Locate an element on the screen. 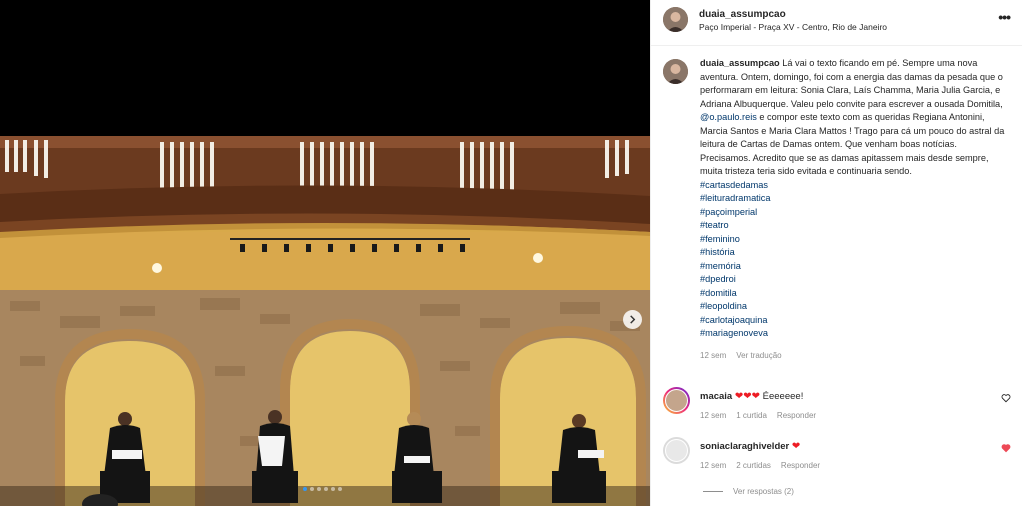 Image resolution: width=1022 pixels, height=506 pixels. hashtag-link: #mariagenoveva is located at coordinates (852, 334).